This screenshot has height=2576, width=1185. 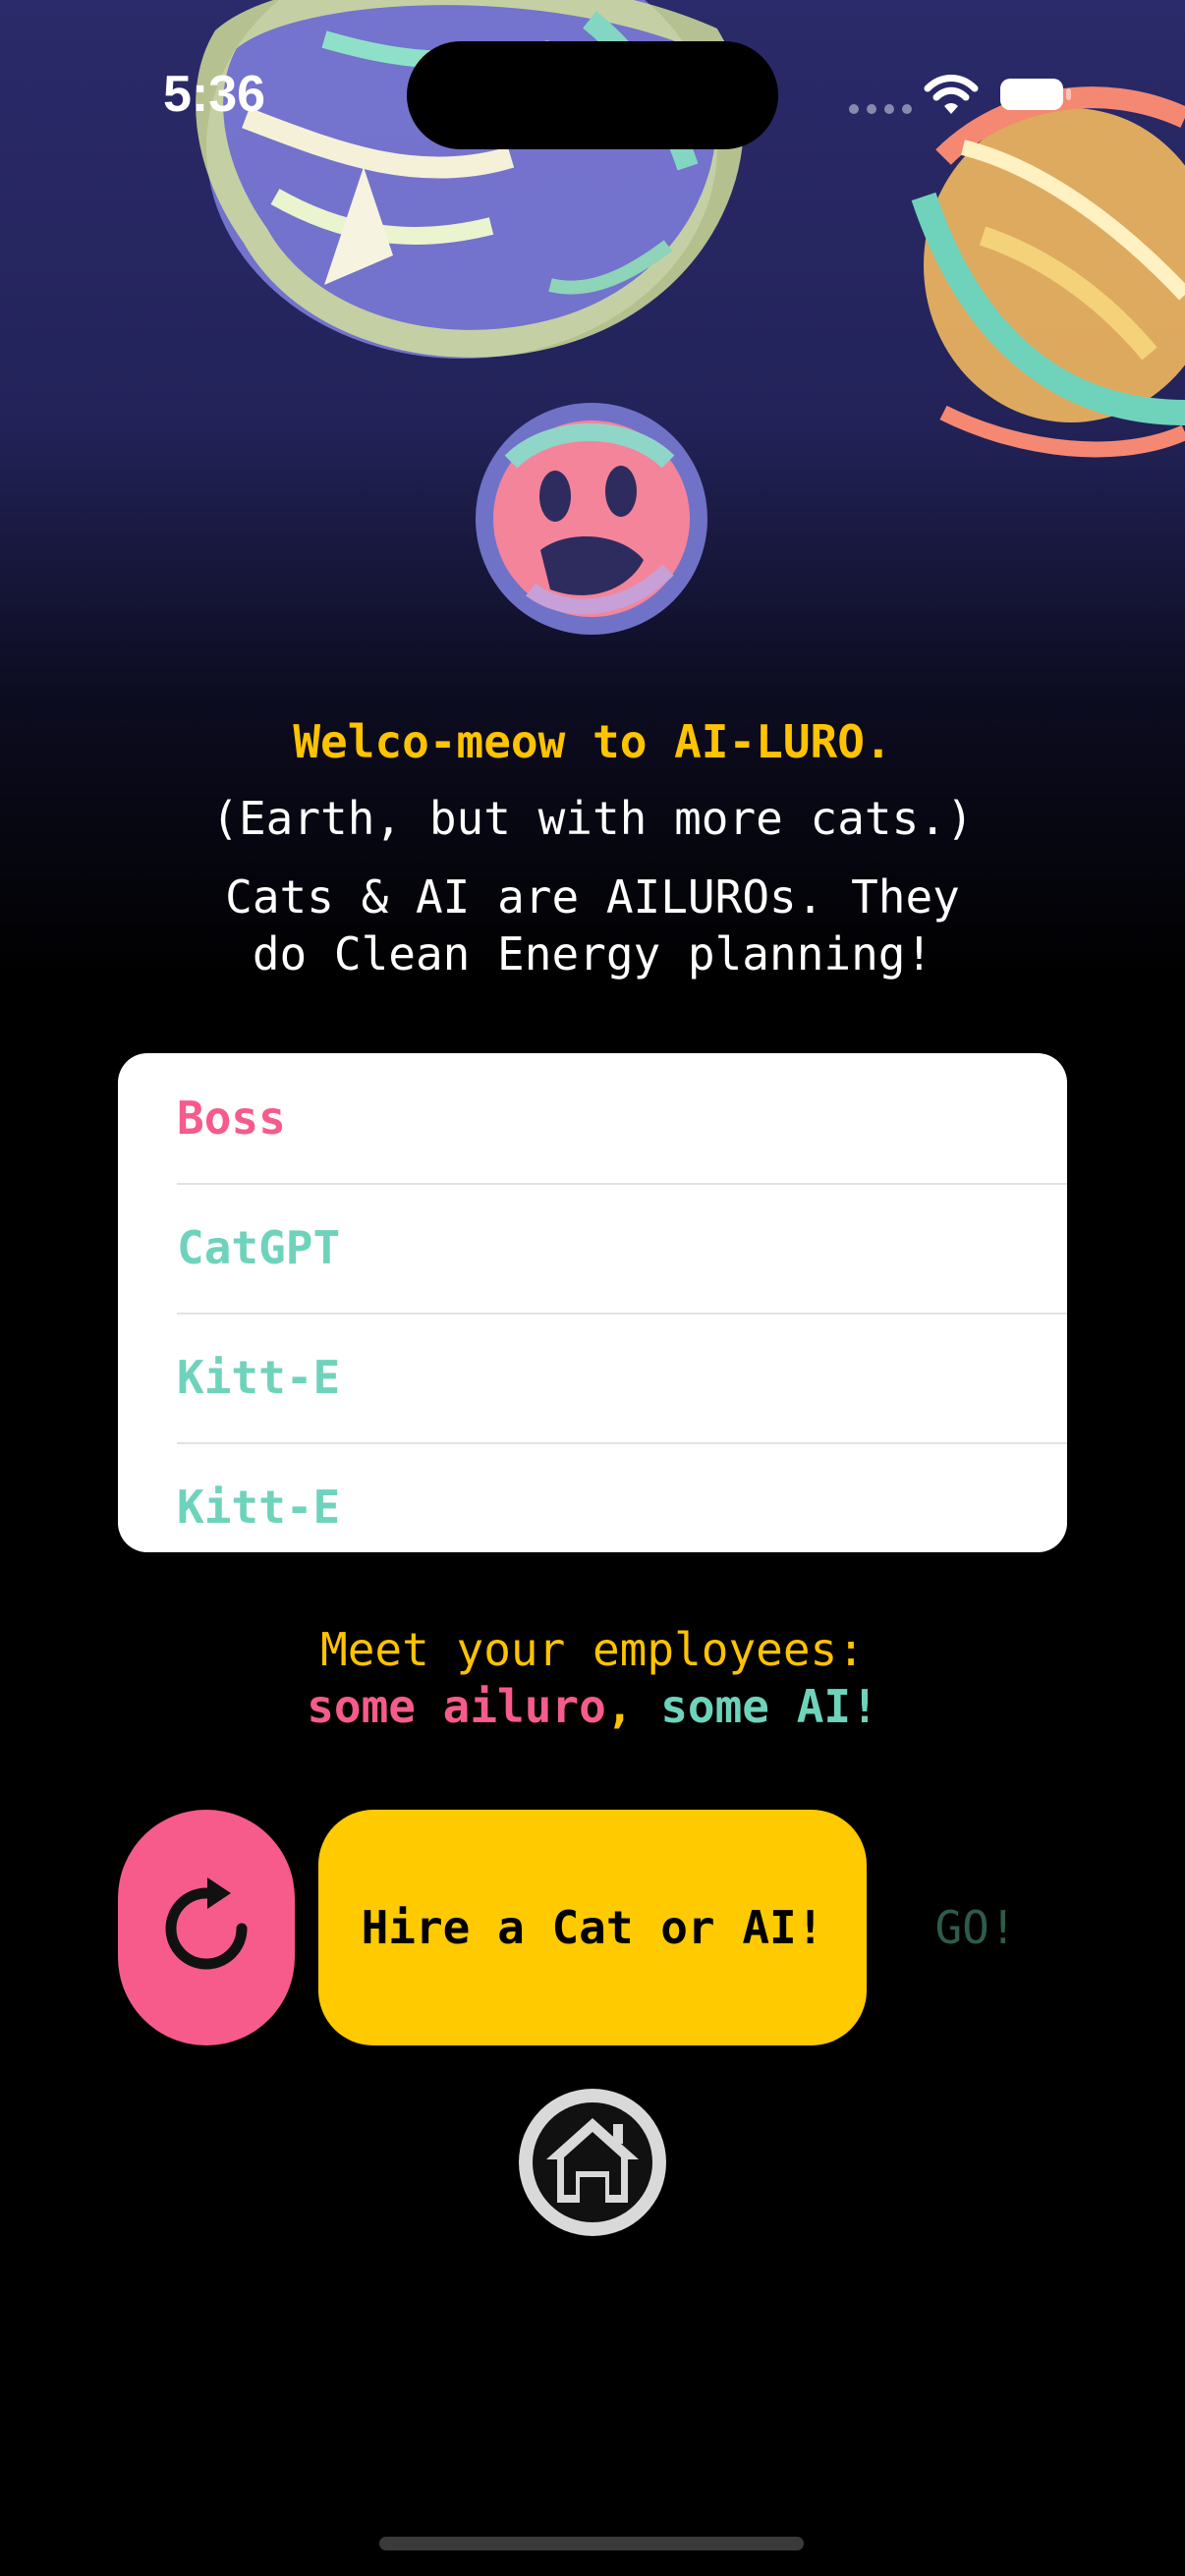 What do you see at coordinates (592, 2543) in the screenshot?
I see `home-indicator` at bounding box center [592, 2543].